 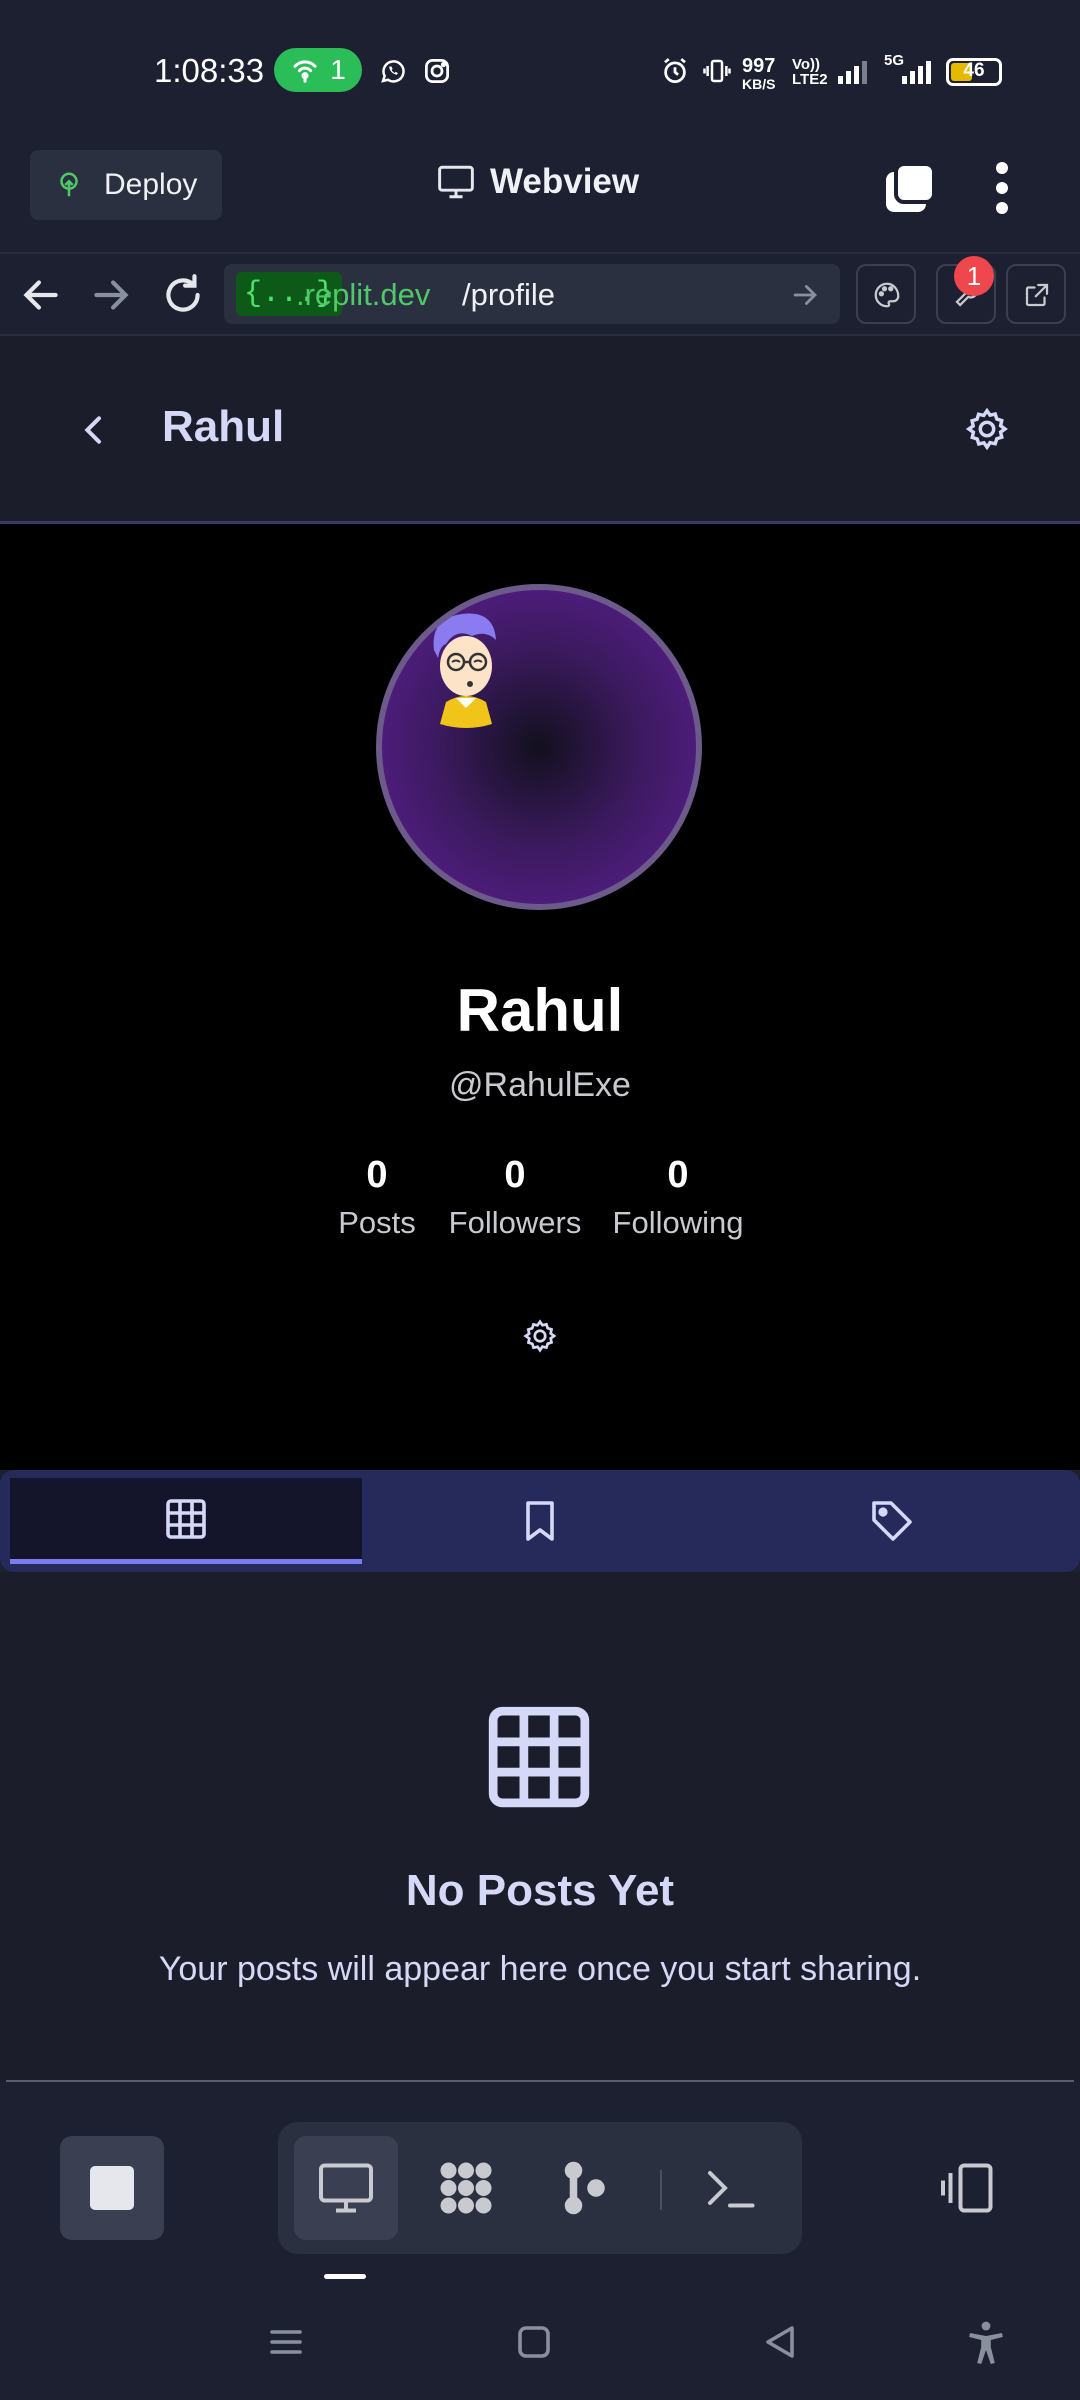 What do you see at coordinates (183, 295) in the screenshot?
I see `reload-icon` at bounding box center [183, 295].